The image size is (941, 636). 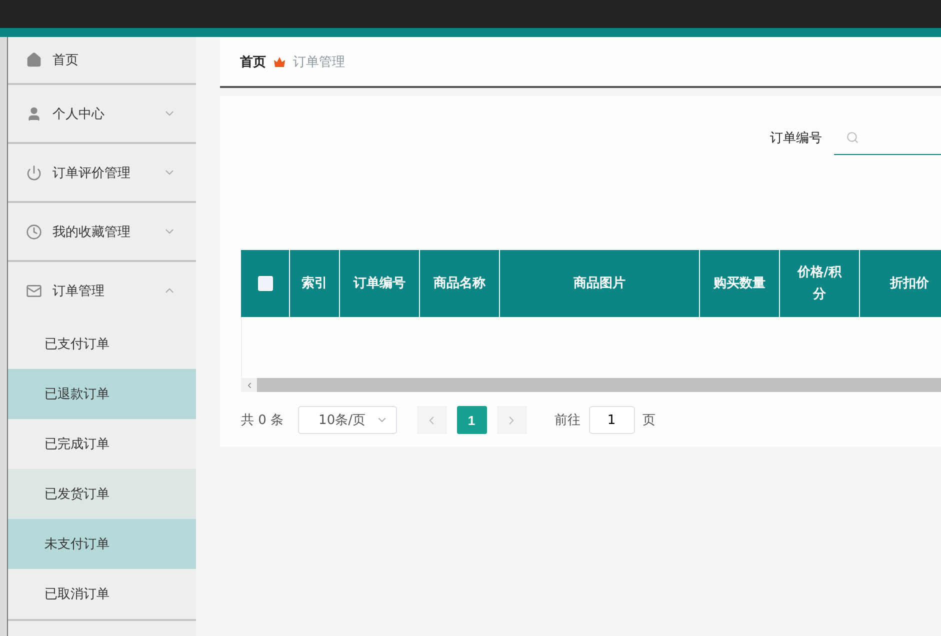 What do you see at coordinates (262, 420) in the screenshot?
I see `total-count: 共 0 条` at bounding box center [262, 420].